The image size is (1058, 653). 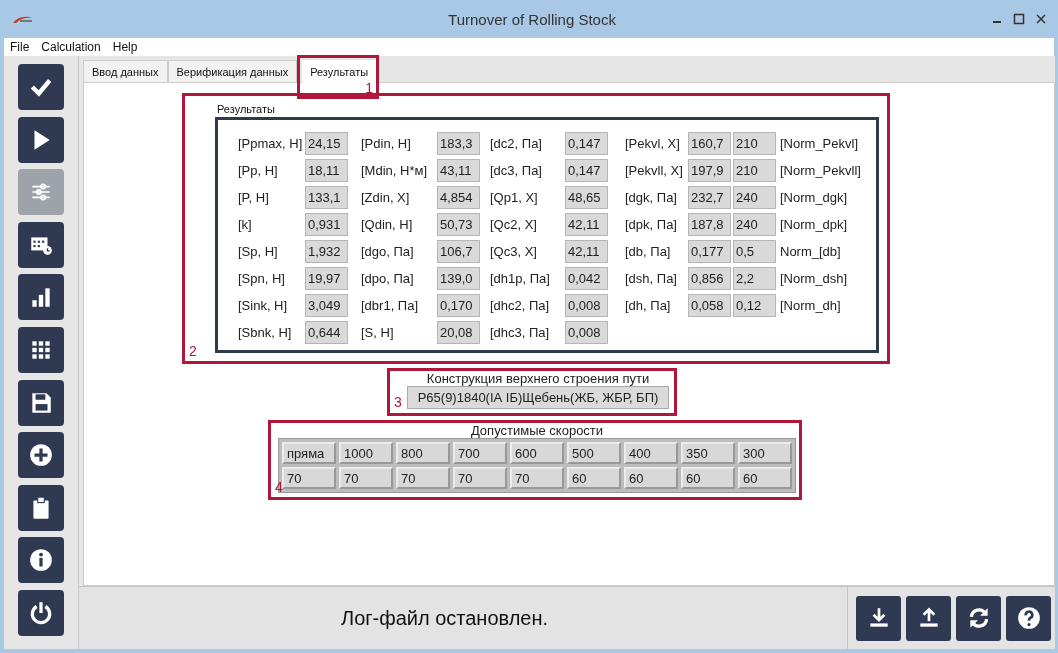 I want to click on field-label: [S, H], so click(x=378, y=332).